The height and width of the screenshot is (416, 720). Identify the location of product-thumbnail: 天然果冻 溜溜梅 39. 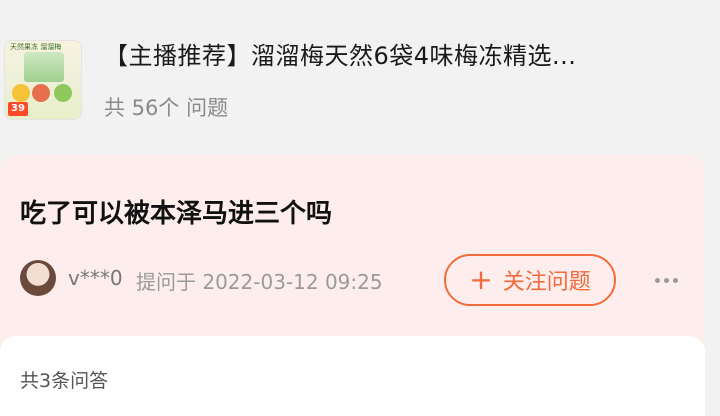
(43, 80).